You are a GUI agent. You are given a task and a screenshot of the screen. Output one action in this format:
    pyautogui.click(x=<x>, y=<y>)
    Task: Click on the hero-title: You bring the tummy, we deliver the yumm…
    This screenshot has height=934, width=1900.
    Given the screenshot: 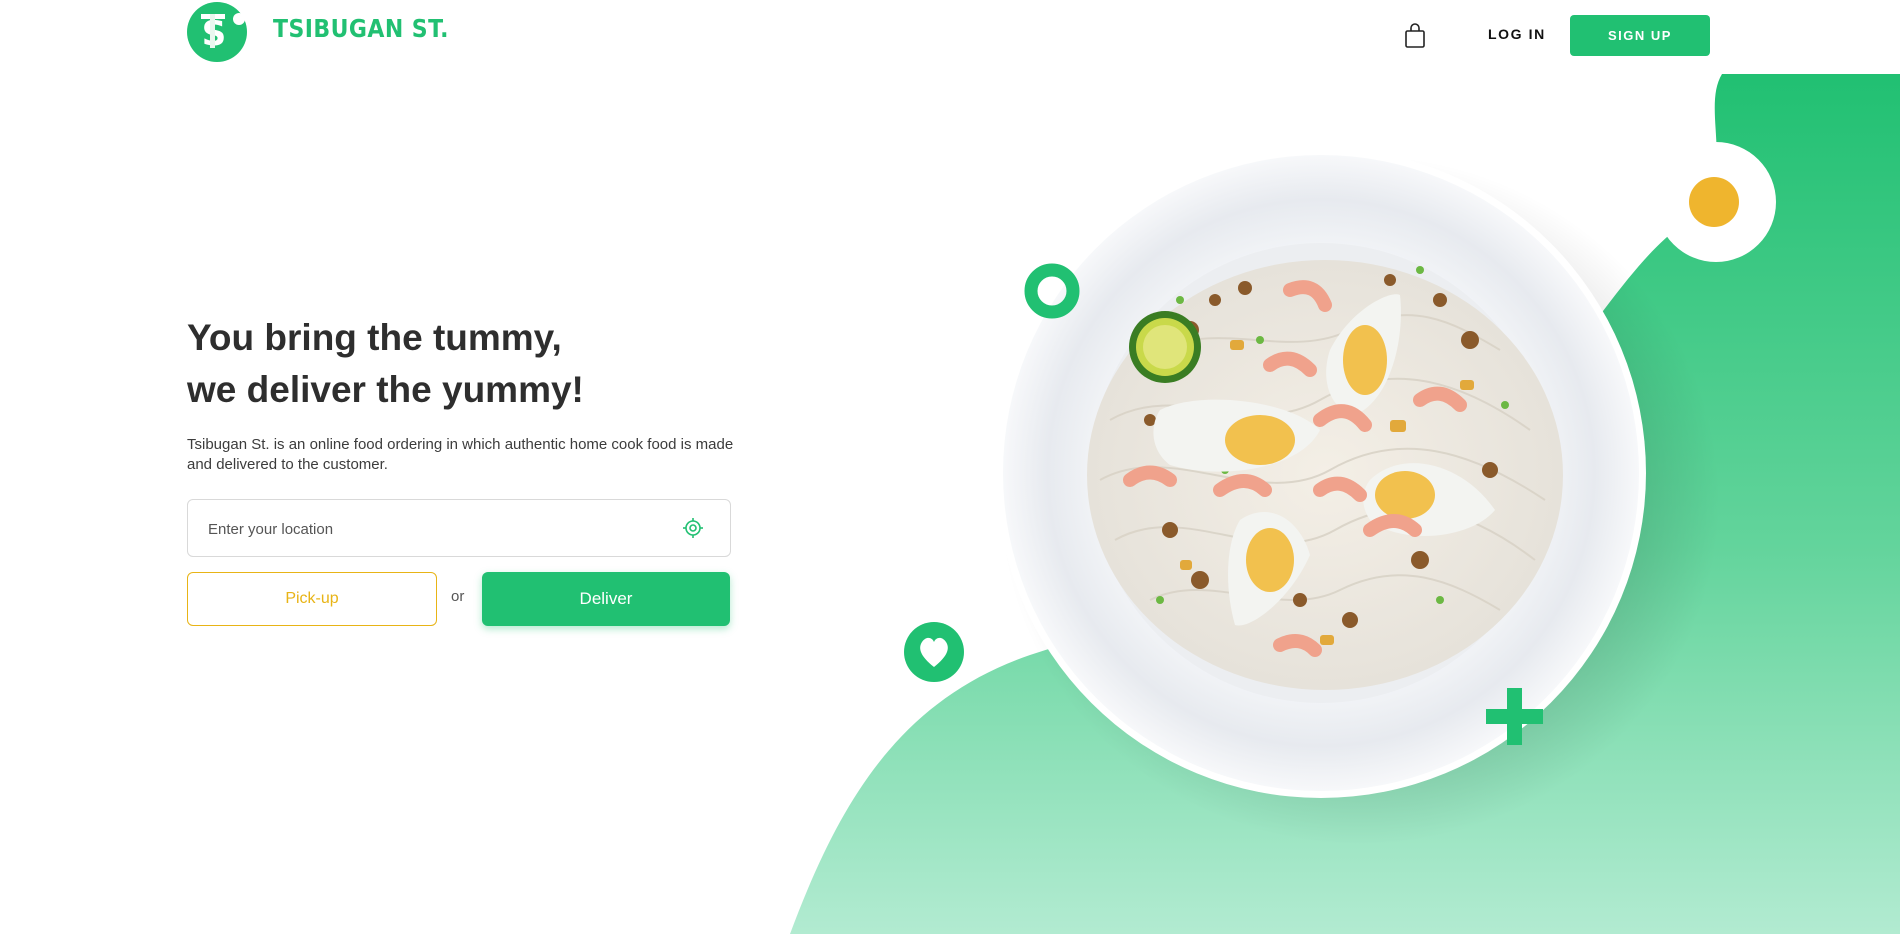 What is the action you would take?
    pyautogui.click(x=385, y=364)
    